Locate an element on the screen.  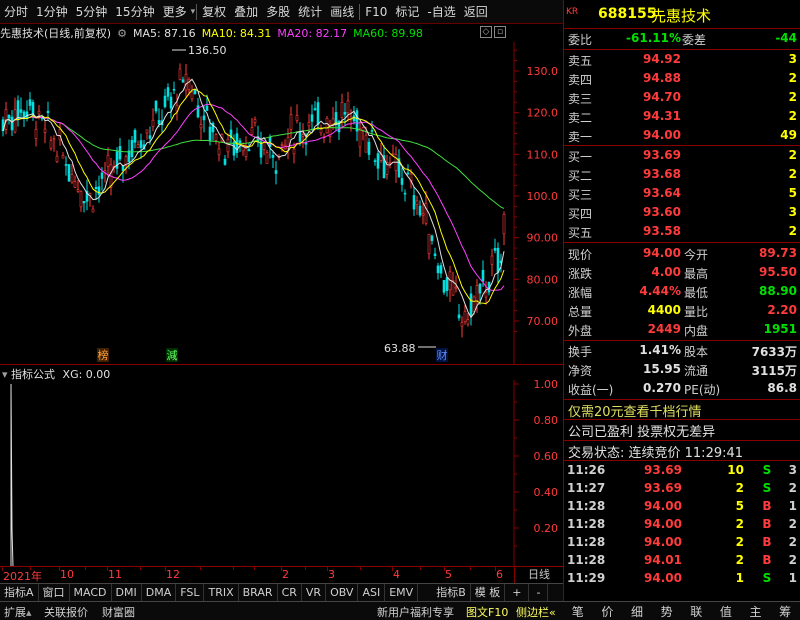
wealth-circle-button: 财富圈 is located at coordinates (118, 612).